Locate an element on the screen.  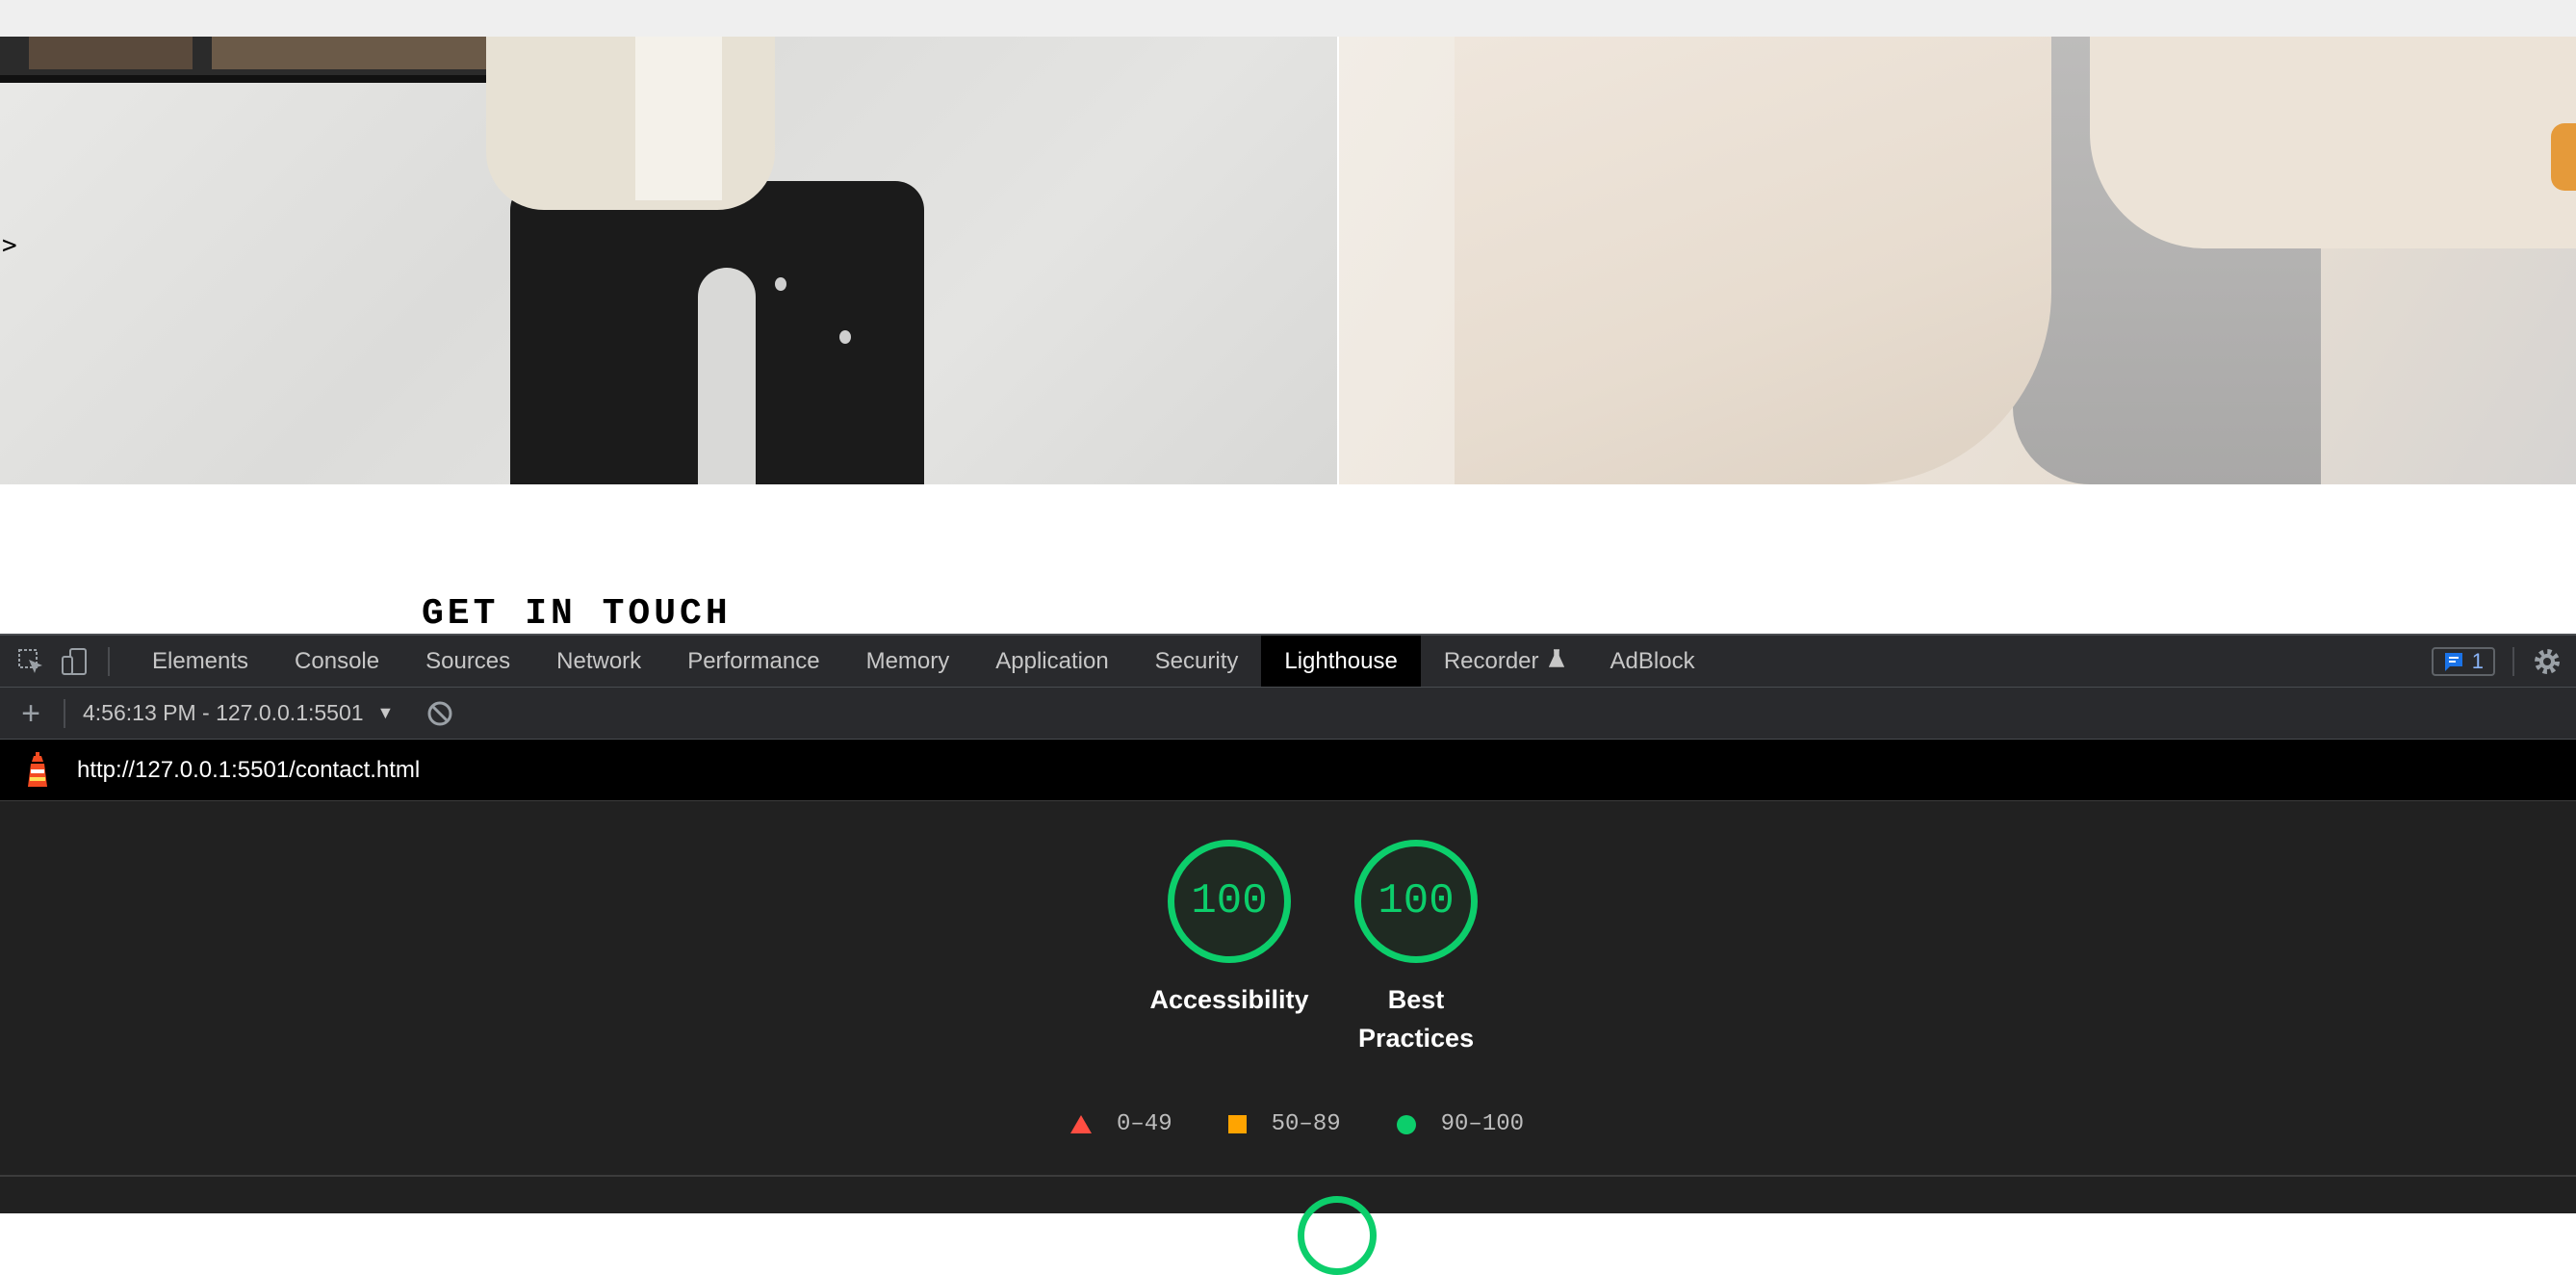
report-select-dropdown: 4:56:13 PM - 127.0.0.1:5501 ▼ is located at coordinates (238, 713).